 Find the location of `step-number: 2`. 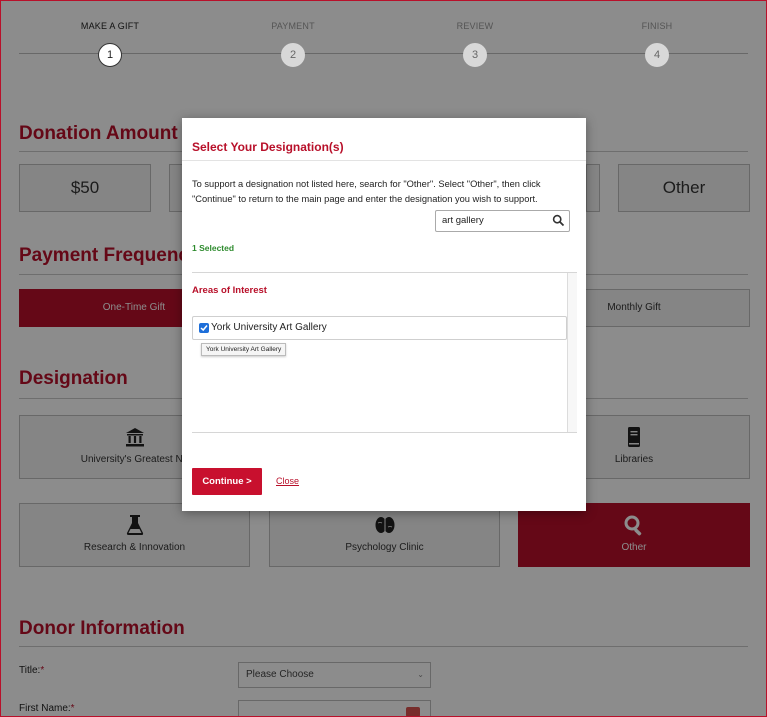

step-number: 2 is located at coordinates (293, 55).